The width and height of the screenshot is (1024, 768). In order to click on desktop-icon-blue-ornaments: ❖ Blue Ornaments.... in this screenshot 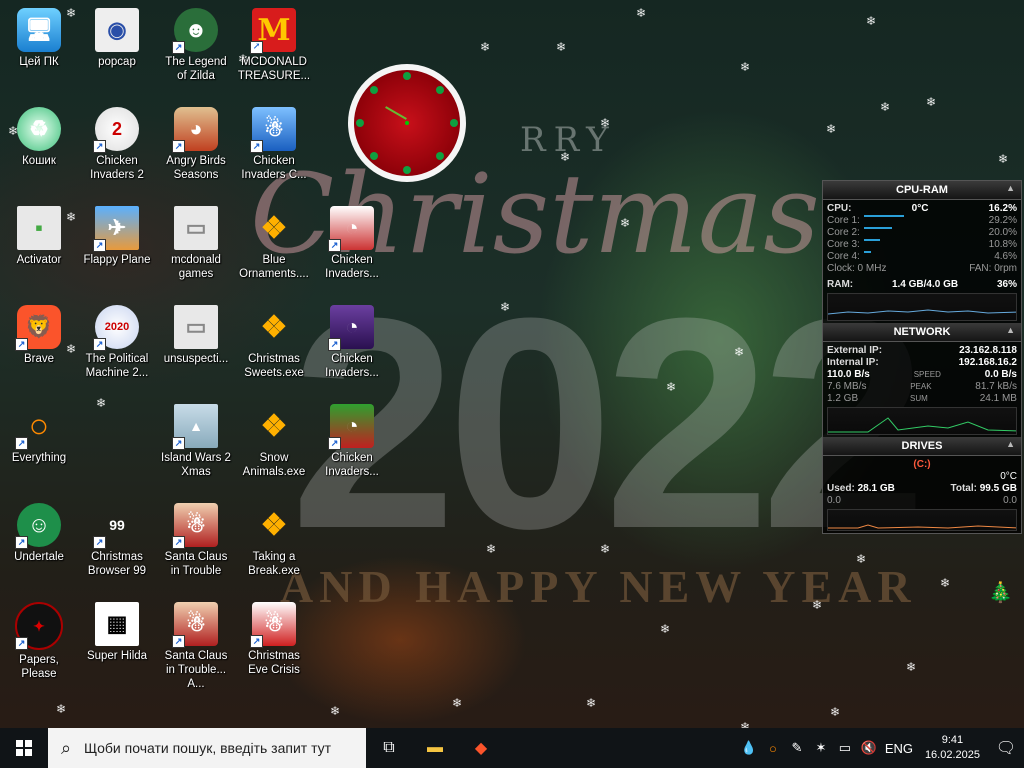, I will do `click(274, 248)`.